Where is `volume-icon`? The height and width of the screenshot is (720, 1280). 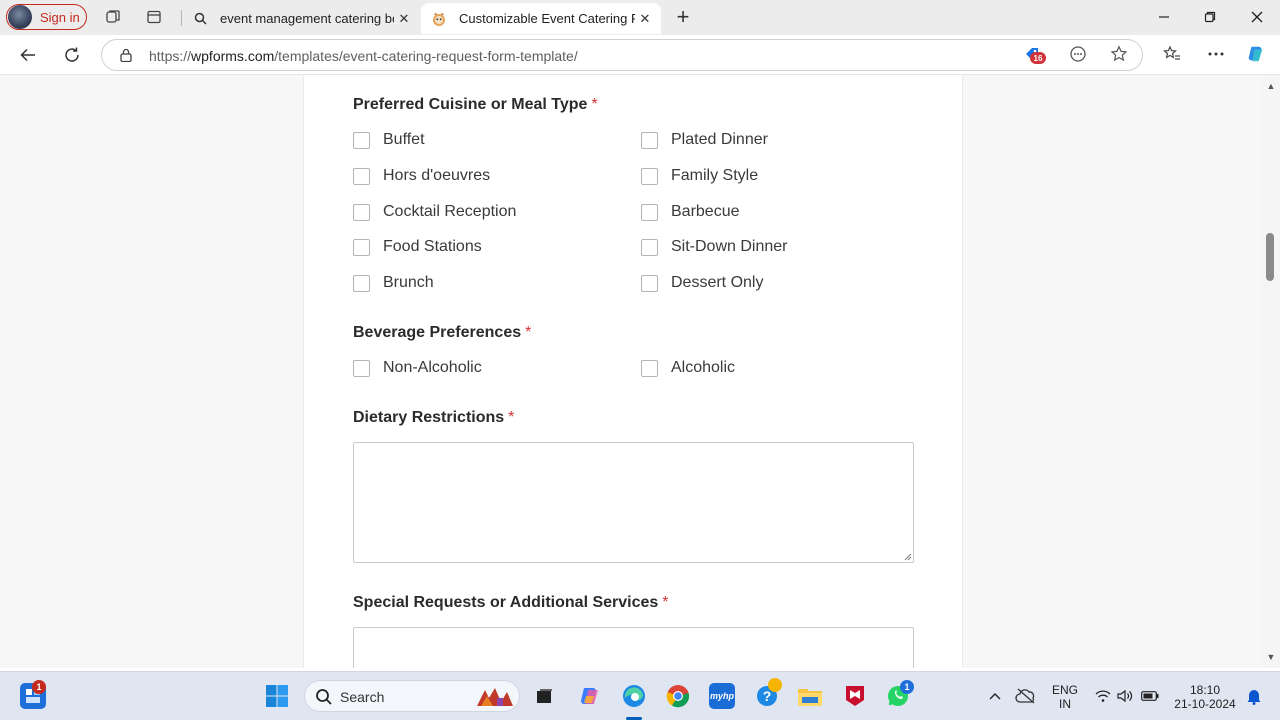
volume-icon is located at coordinates (1125, 696).